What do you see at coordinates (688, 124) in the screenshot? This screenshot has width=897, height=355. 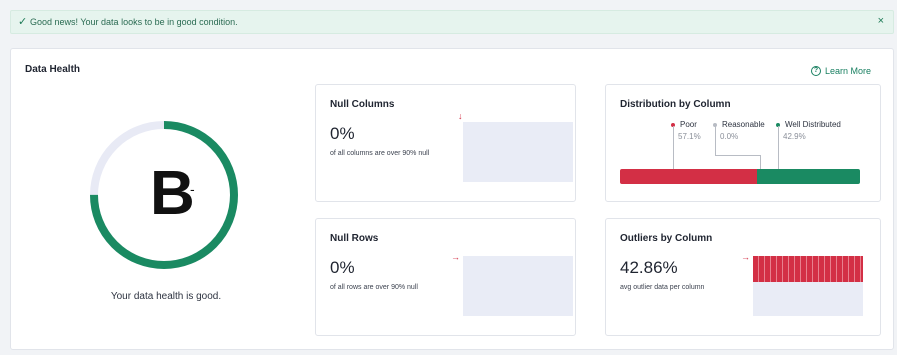 I see `legend-label: Poor` at bounding box center [688, 124].